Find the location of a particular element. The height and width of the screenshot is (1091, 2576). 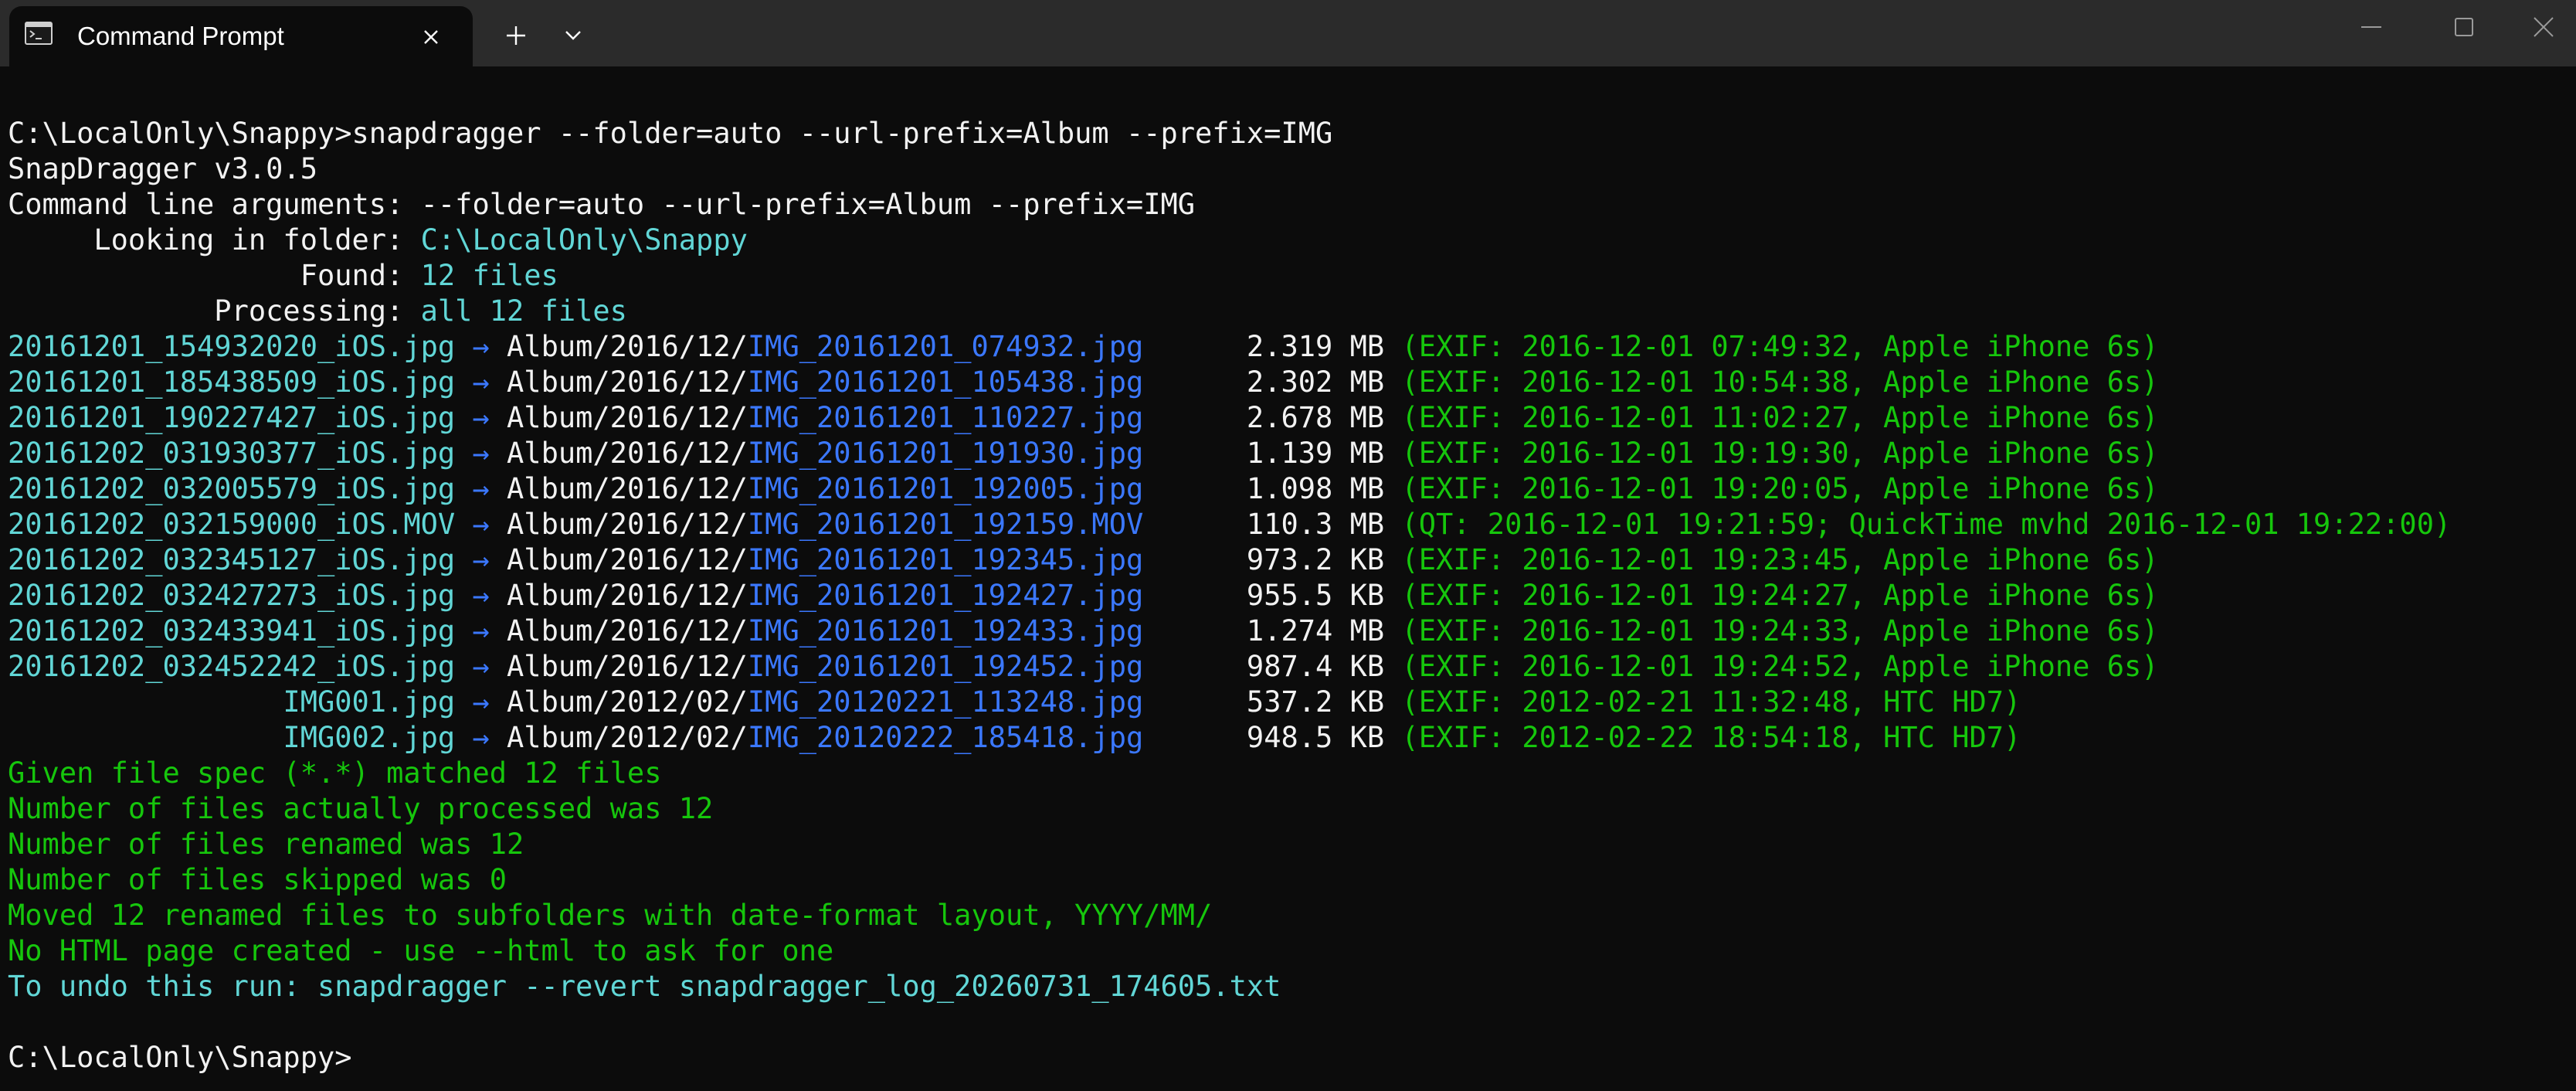

target-filename: IMG_20161201_110227.jpg is located at coordinates (946, 417).